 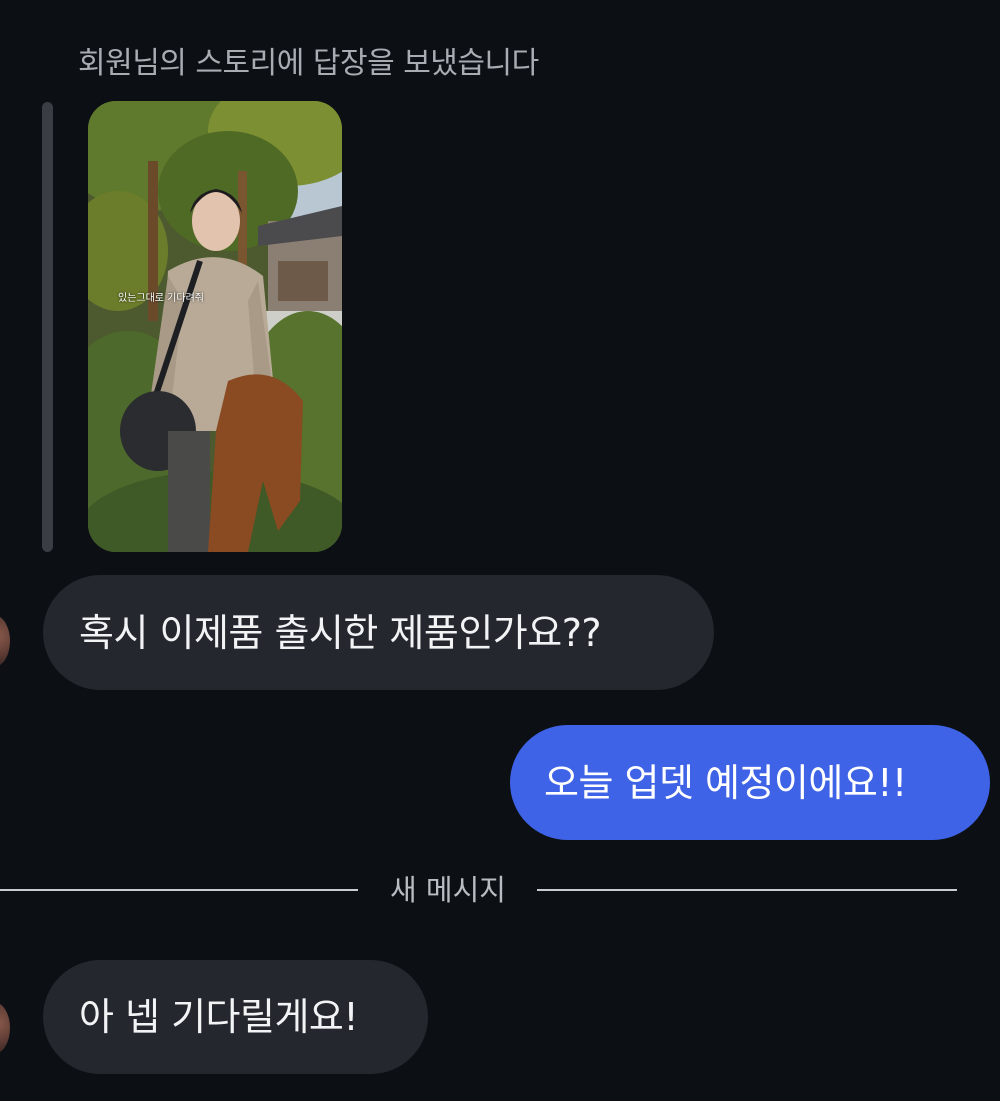 I want to click on story-photo-illustration, so click(x=215, y=326).